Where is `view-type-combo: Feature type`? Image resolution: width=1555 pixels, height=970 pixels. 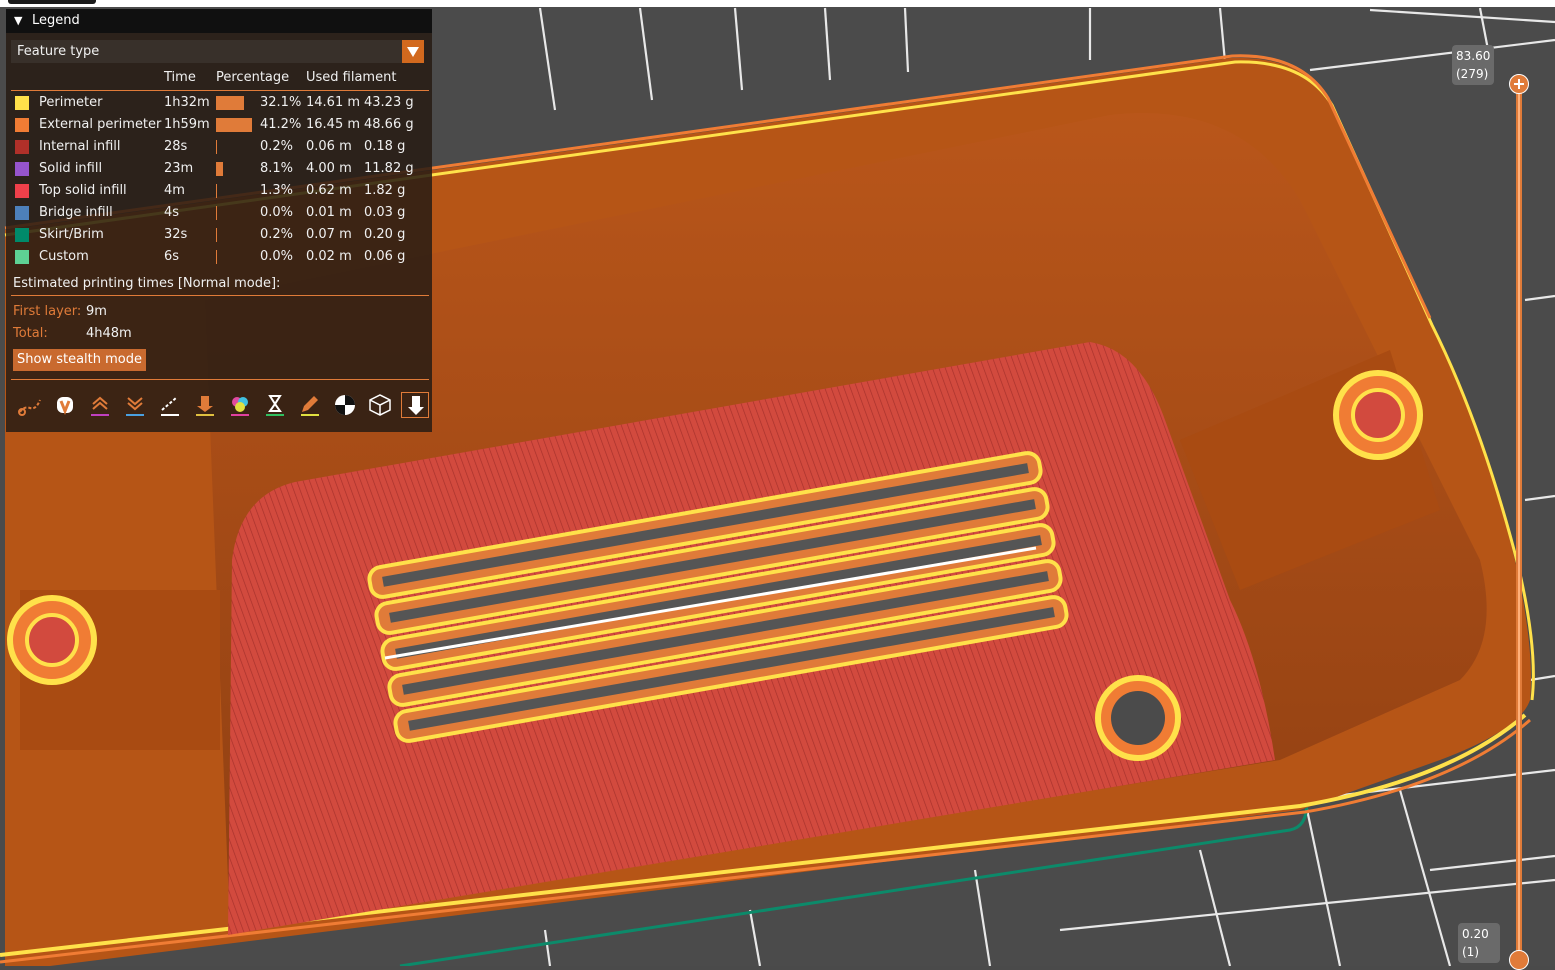 view-type-combo: Feature type is located at coordinates (207, 51).